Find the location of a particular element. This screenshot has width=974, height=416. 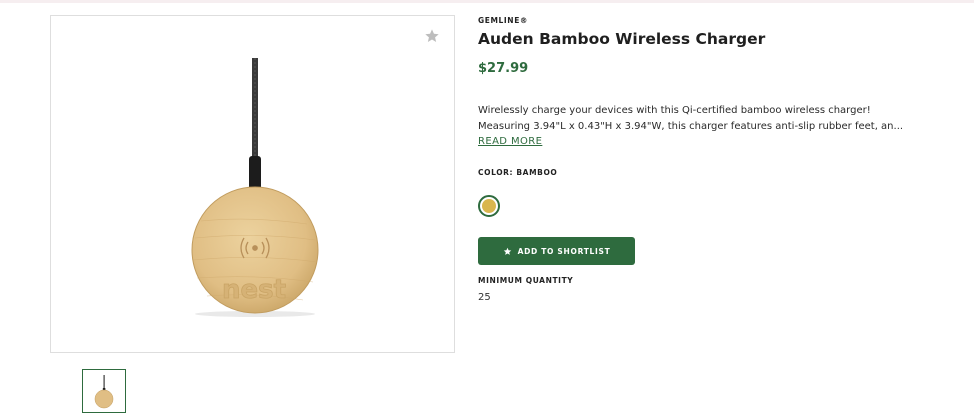

product-image: nest is located at coordinates (255, 187).